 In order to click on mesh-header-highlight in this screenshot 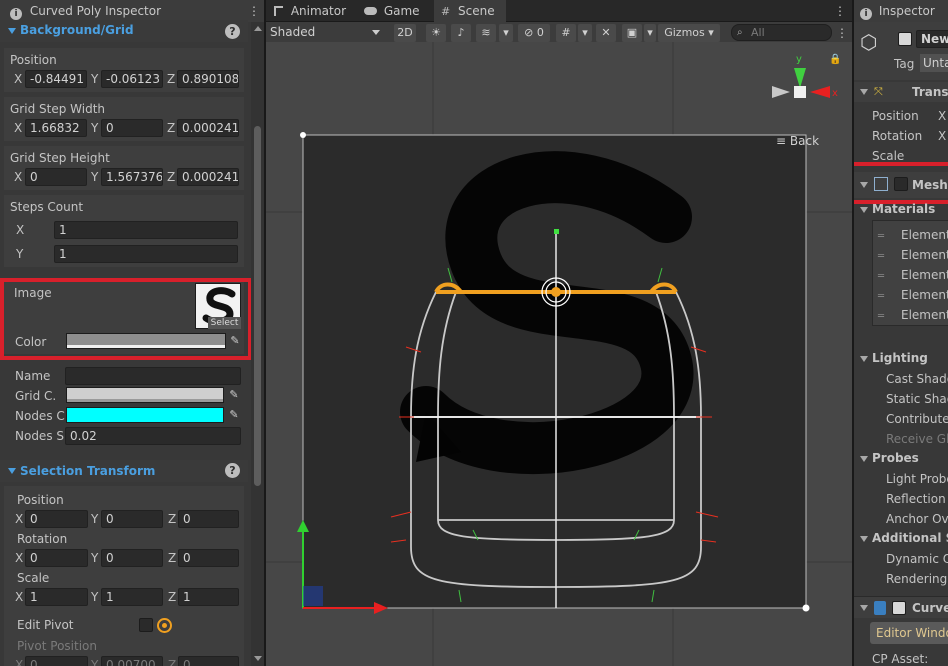, I will do `click(901, 183)`.